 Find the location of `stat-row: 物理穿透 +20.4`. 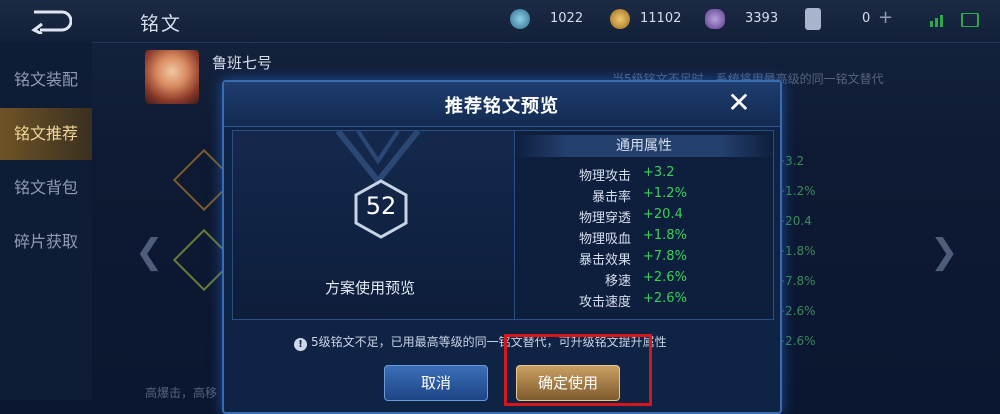

stat-row: 物理穿透 +20.4 is located at coordinates (630, 216).